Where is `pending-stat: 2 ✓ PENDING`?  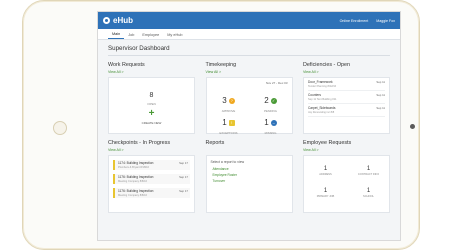
pending-stat: 2 ✓ PENDING is located at coordinates (271, 101).